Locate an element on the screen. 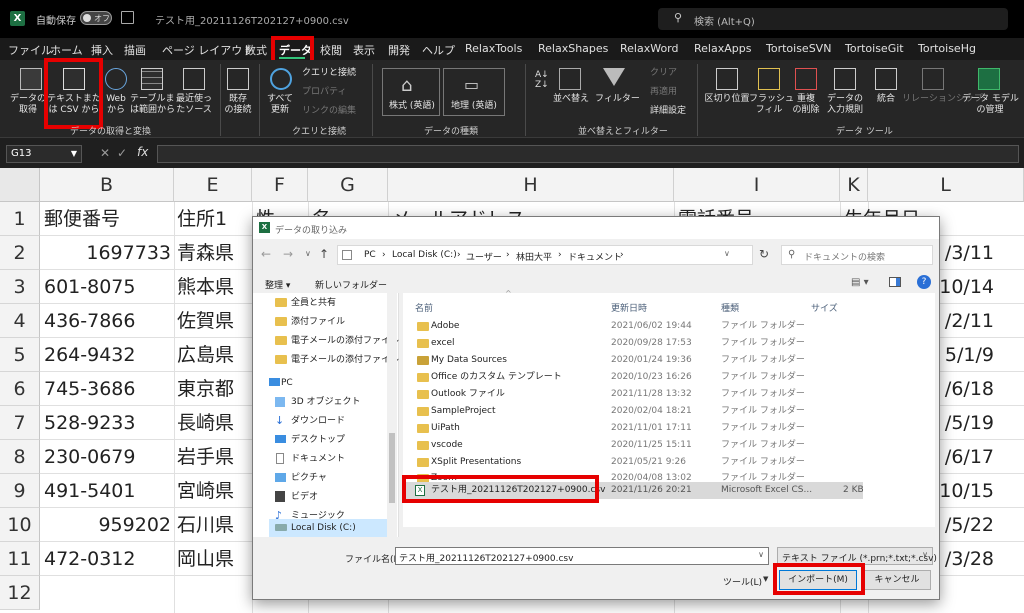 The width and height of the screenshot is (1024, 613). row-header: 3 is located at coordinates (20, 287).